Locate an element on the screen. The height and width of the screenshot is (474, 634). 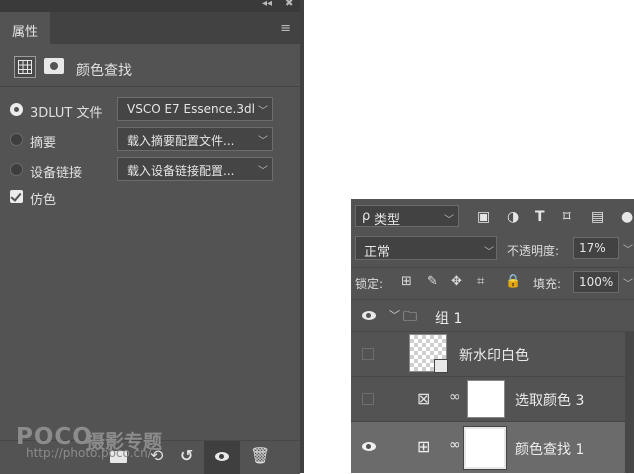
layer-row-smart-object: 新水印白色 is located at coordinates (492, 353).